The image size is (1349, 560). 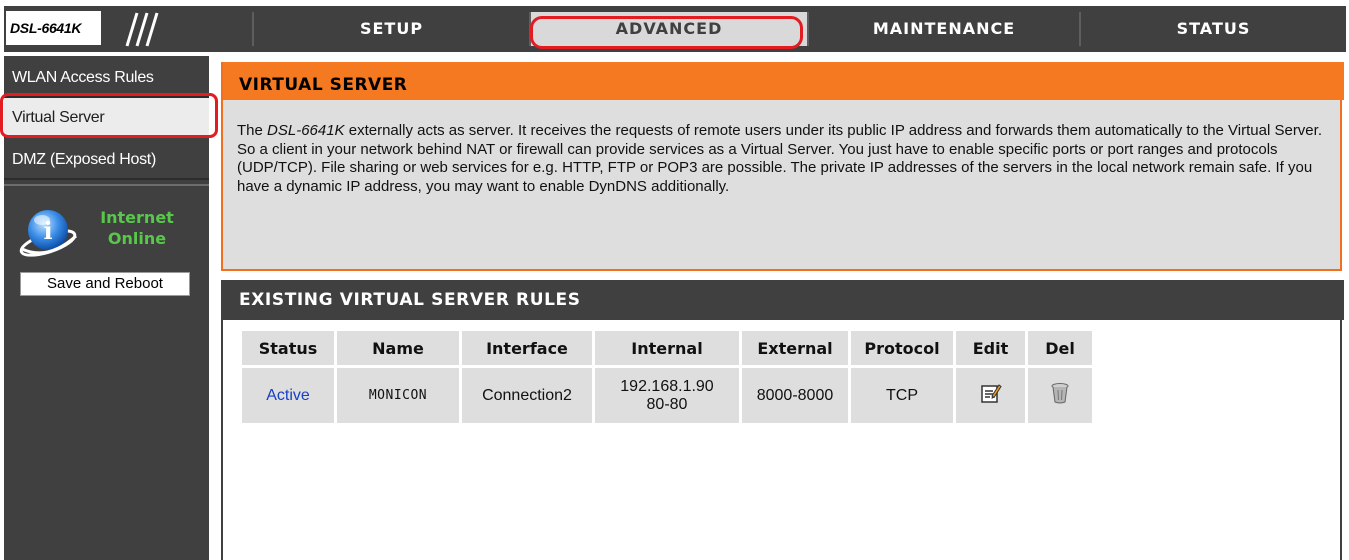 I want to click on model-logo: DSL-6641K, so click(x=53, y=28).